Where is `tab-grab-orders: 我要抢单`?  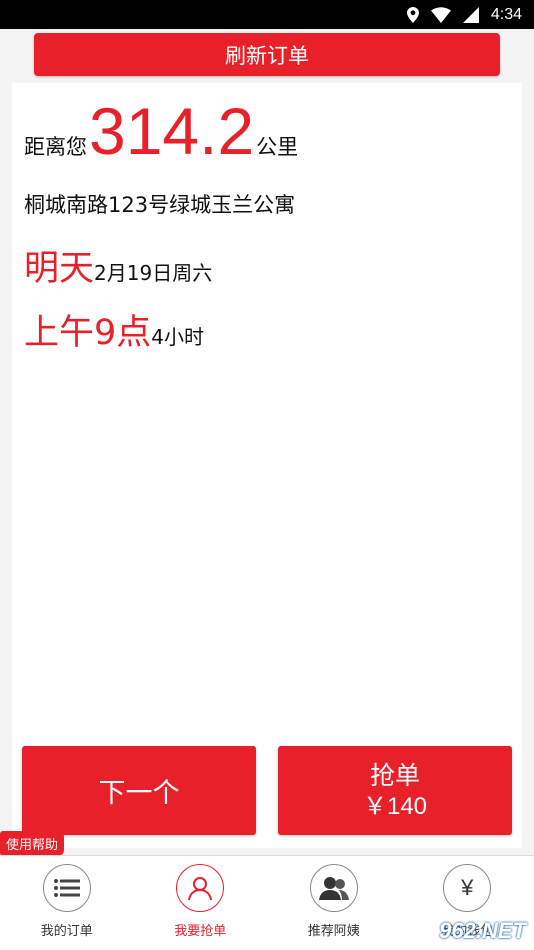
tab-grab-orders: 我要抢单 is located at coordinates (201, 903).